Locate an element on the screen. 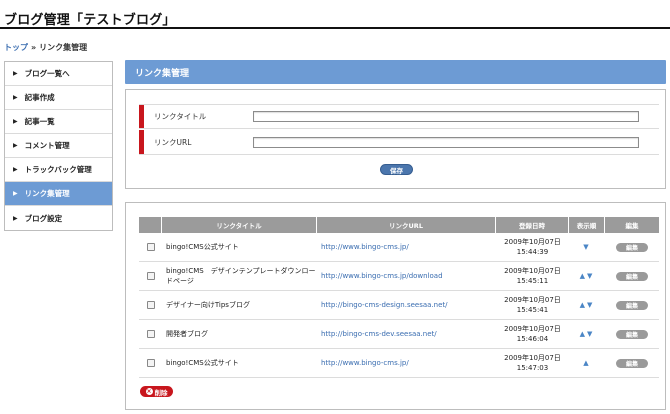 Image resolution: width=670 pixels, height=414 pixels. row-date: 2009年10月07日 15:45:41 is located at coordinates (532, 305).